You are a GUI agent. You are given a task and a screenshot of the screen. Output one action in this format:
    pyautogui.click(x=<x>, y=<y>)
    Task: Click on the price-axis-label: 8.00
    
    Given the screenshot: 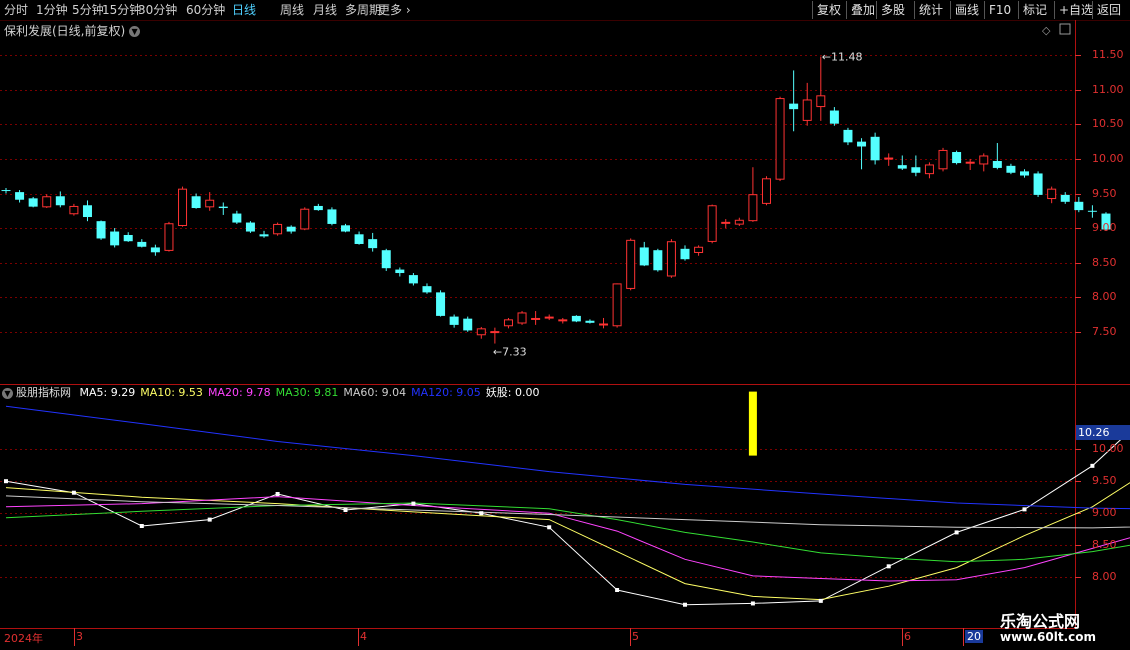 What is the action you would take?
    pyautogui.click(x=1104, y=297)
    